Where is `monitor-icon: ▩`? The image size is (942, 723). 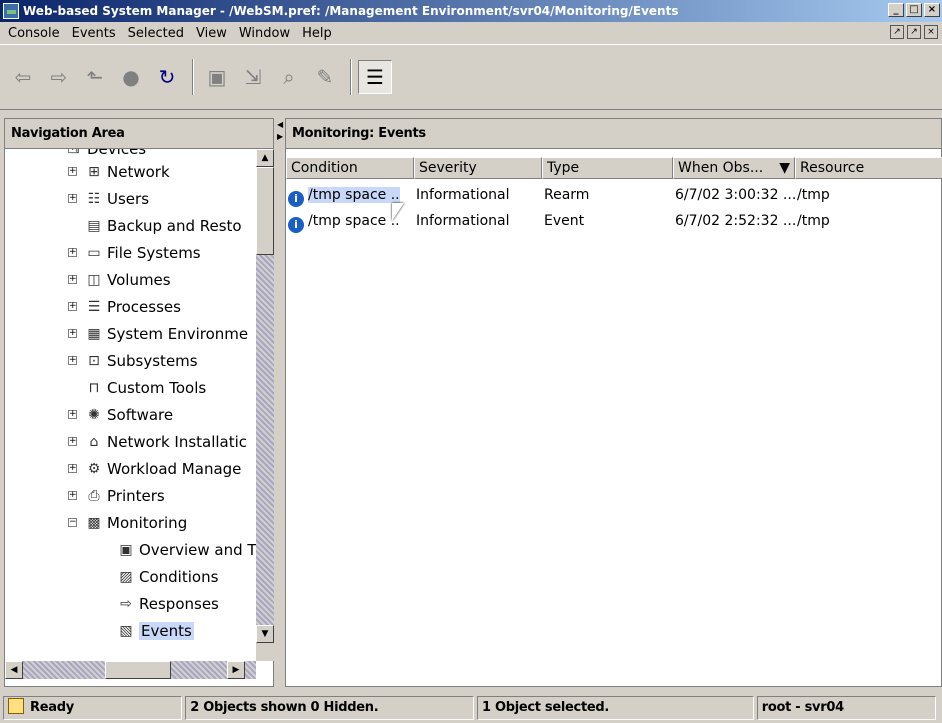
monitor-icon: ▩ is located at coordinates (94, 522).